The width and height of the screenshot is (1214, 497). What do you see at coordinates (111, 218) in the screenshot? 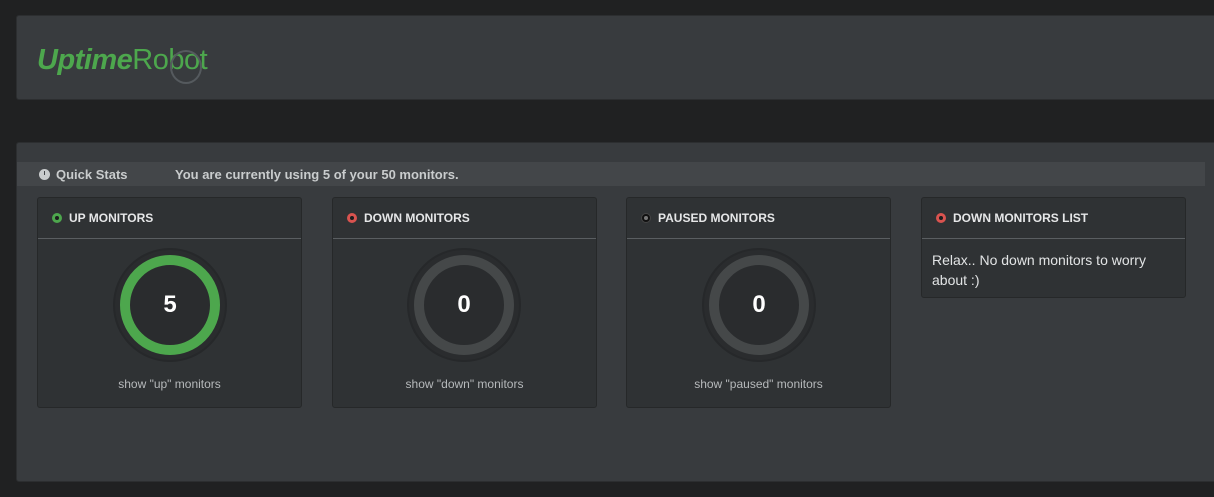
I see `up-monitors-title: UP MONITORS` at bounding box center [111, 218].